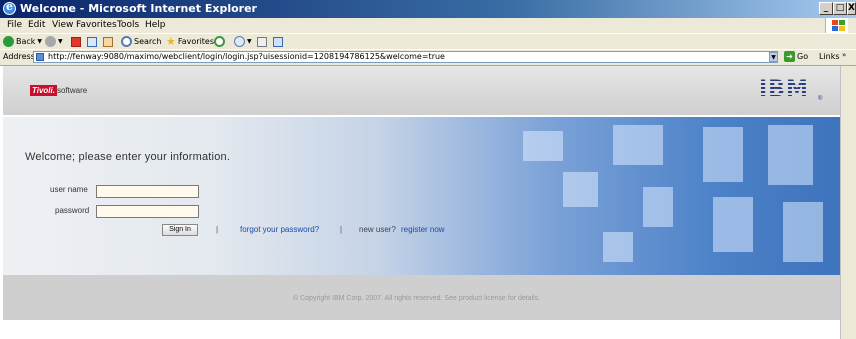  I want to click on username-input, so click(147, 191).